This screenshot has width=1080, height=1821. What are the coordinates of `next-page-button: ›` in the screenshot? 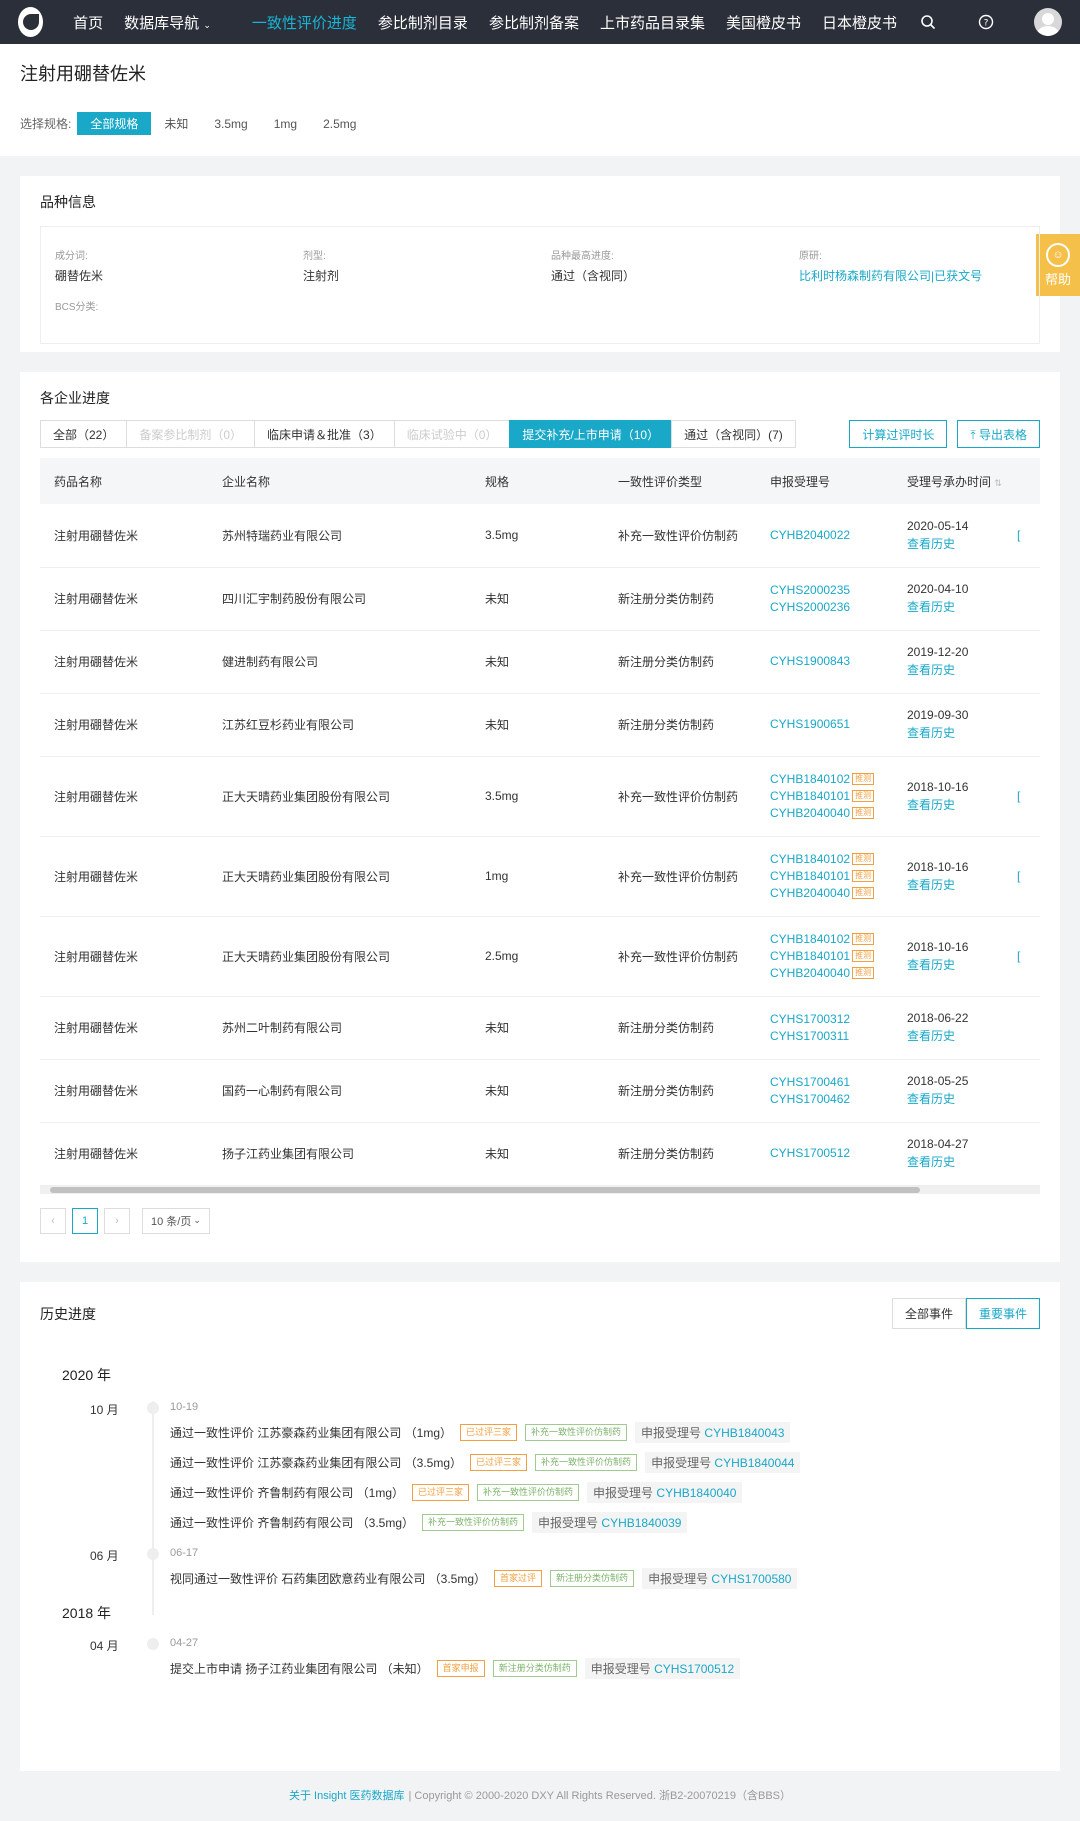 It's located at (117, 1220).